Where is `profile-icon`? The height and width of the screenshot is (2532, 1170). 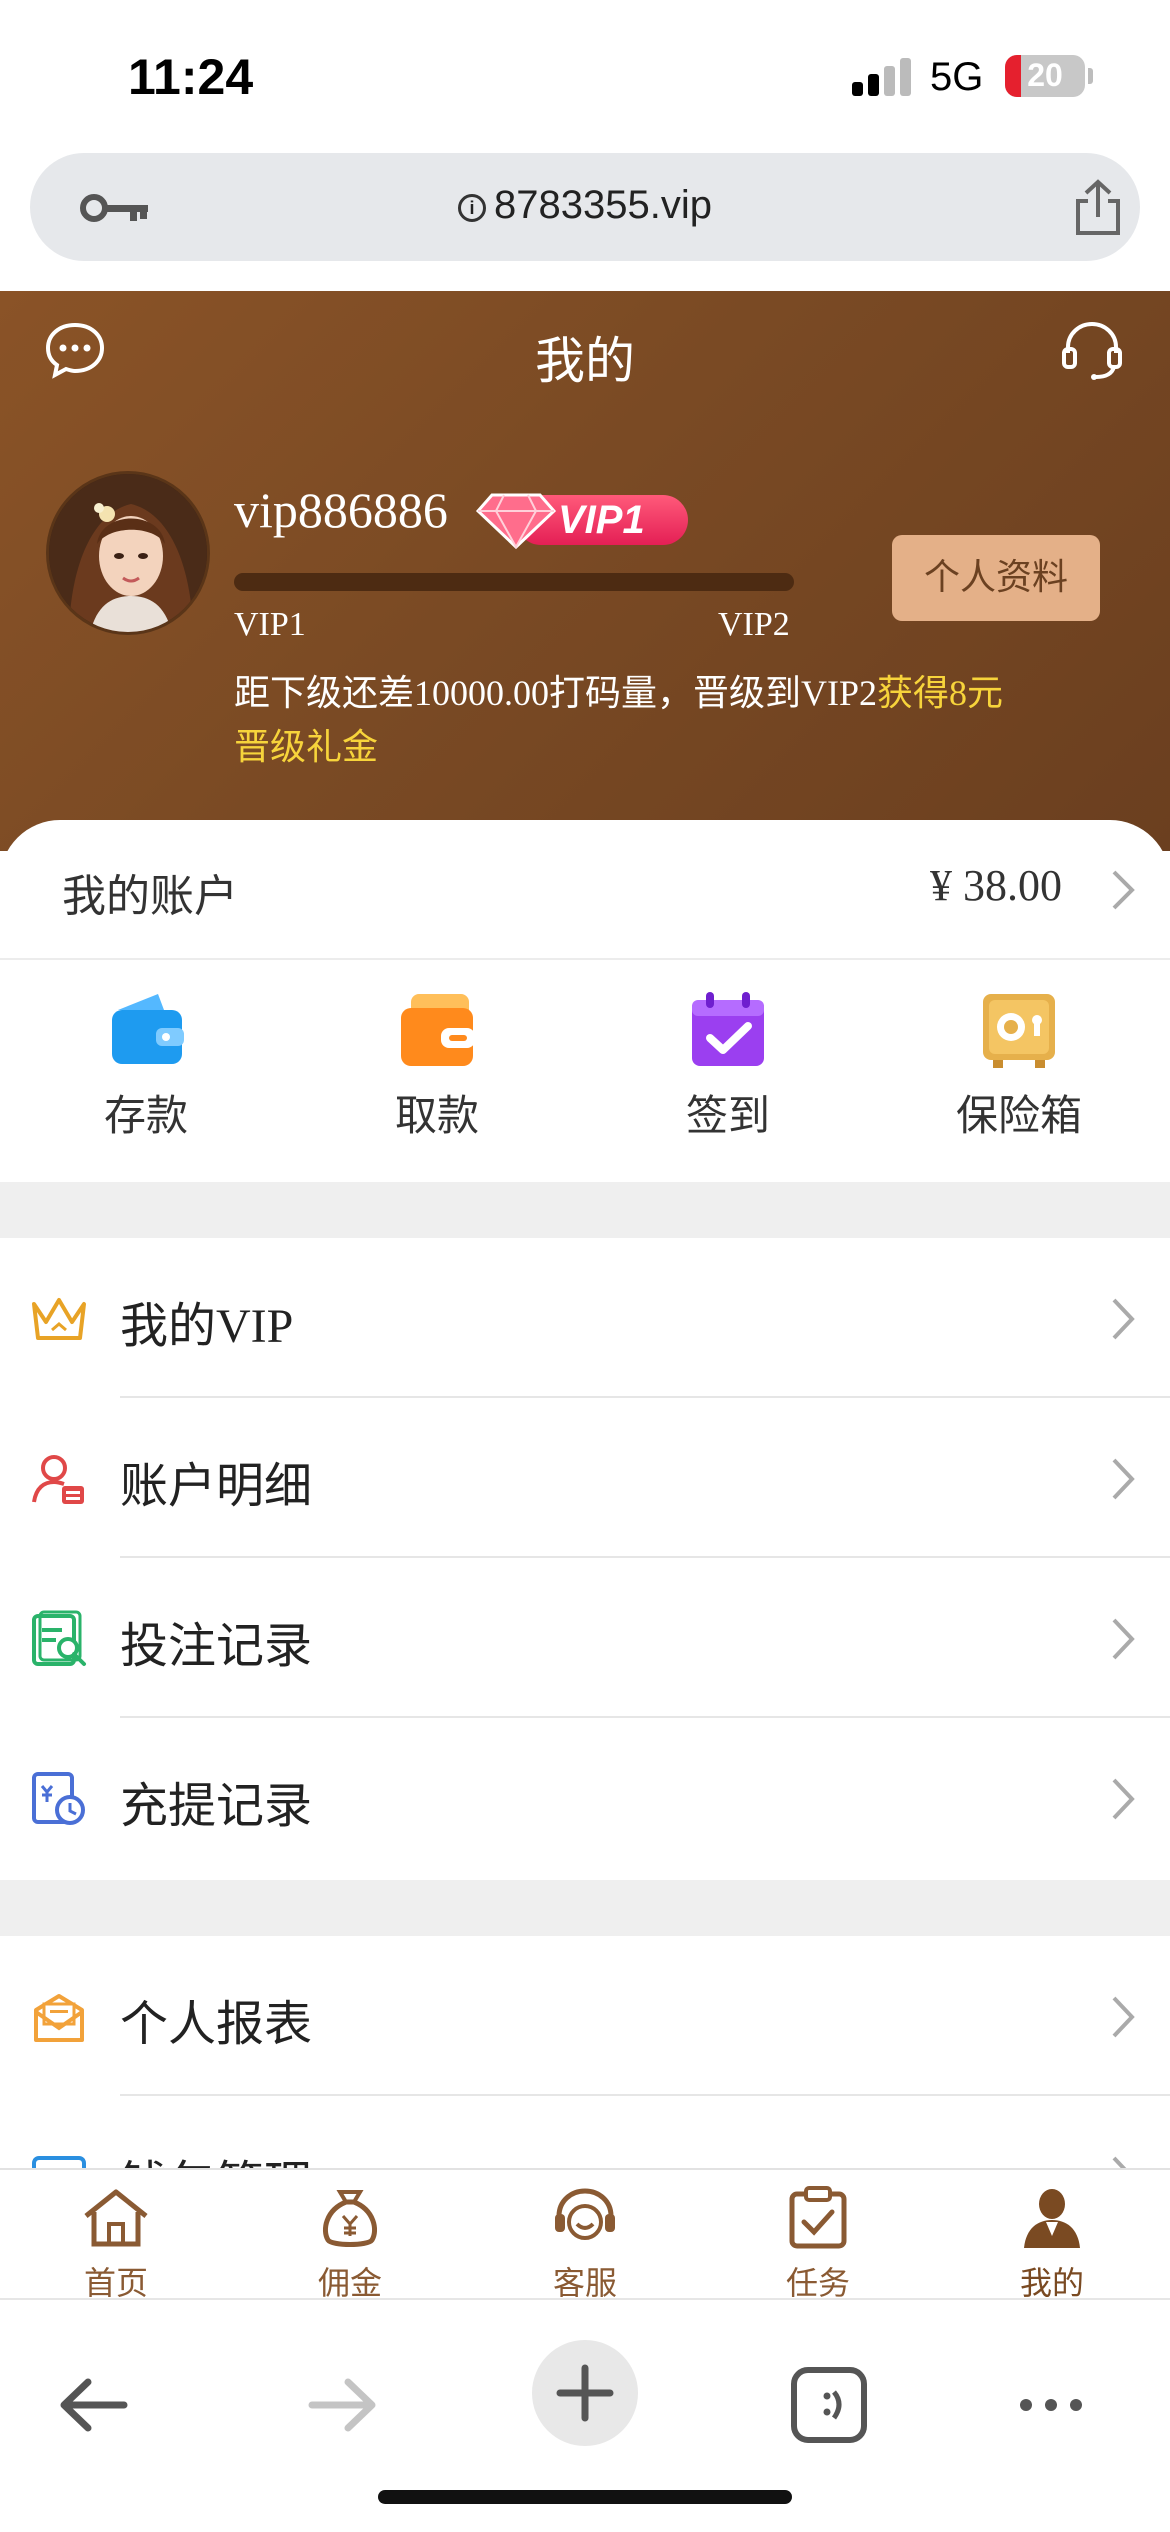 profile-icon is located at coordinates (1052, 2218).